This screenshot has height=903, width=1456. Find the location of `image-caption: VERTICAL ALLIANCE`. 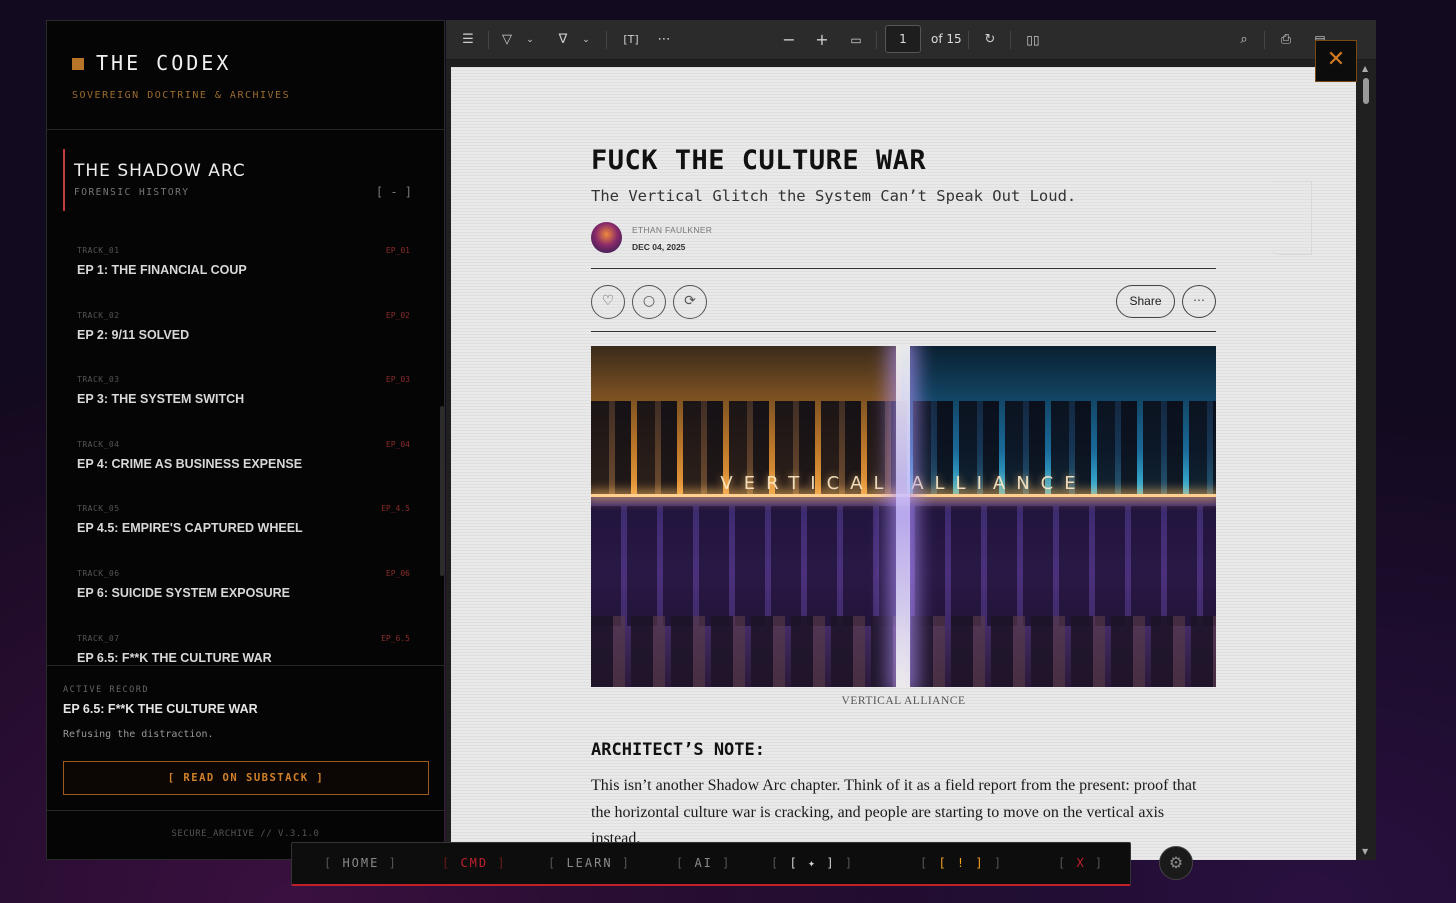

image-caption: VERTICAL ALLIANCE is located at coordinates (903, 701).